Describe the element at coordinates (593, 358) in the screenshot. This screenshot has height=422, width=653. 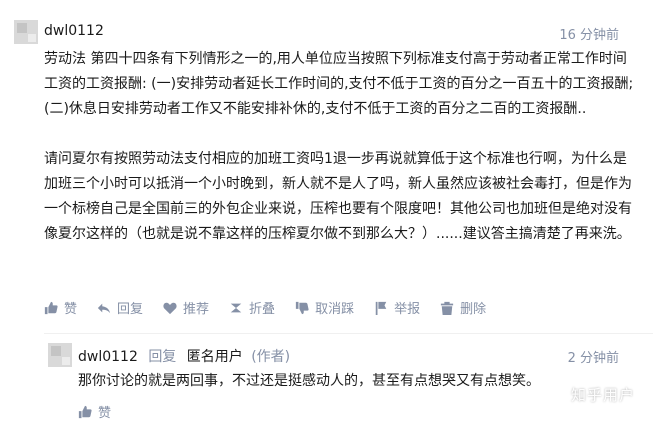
I see `reply-time: 2 分钟前` at that location.